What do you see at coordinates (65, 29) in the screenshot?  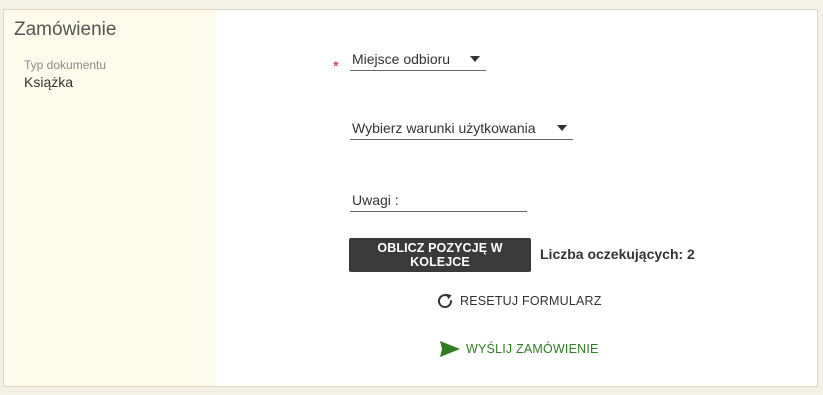 I see `sidebar-title: Zamówienie` at bounding box center [65, 29].